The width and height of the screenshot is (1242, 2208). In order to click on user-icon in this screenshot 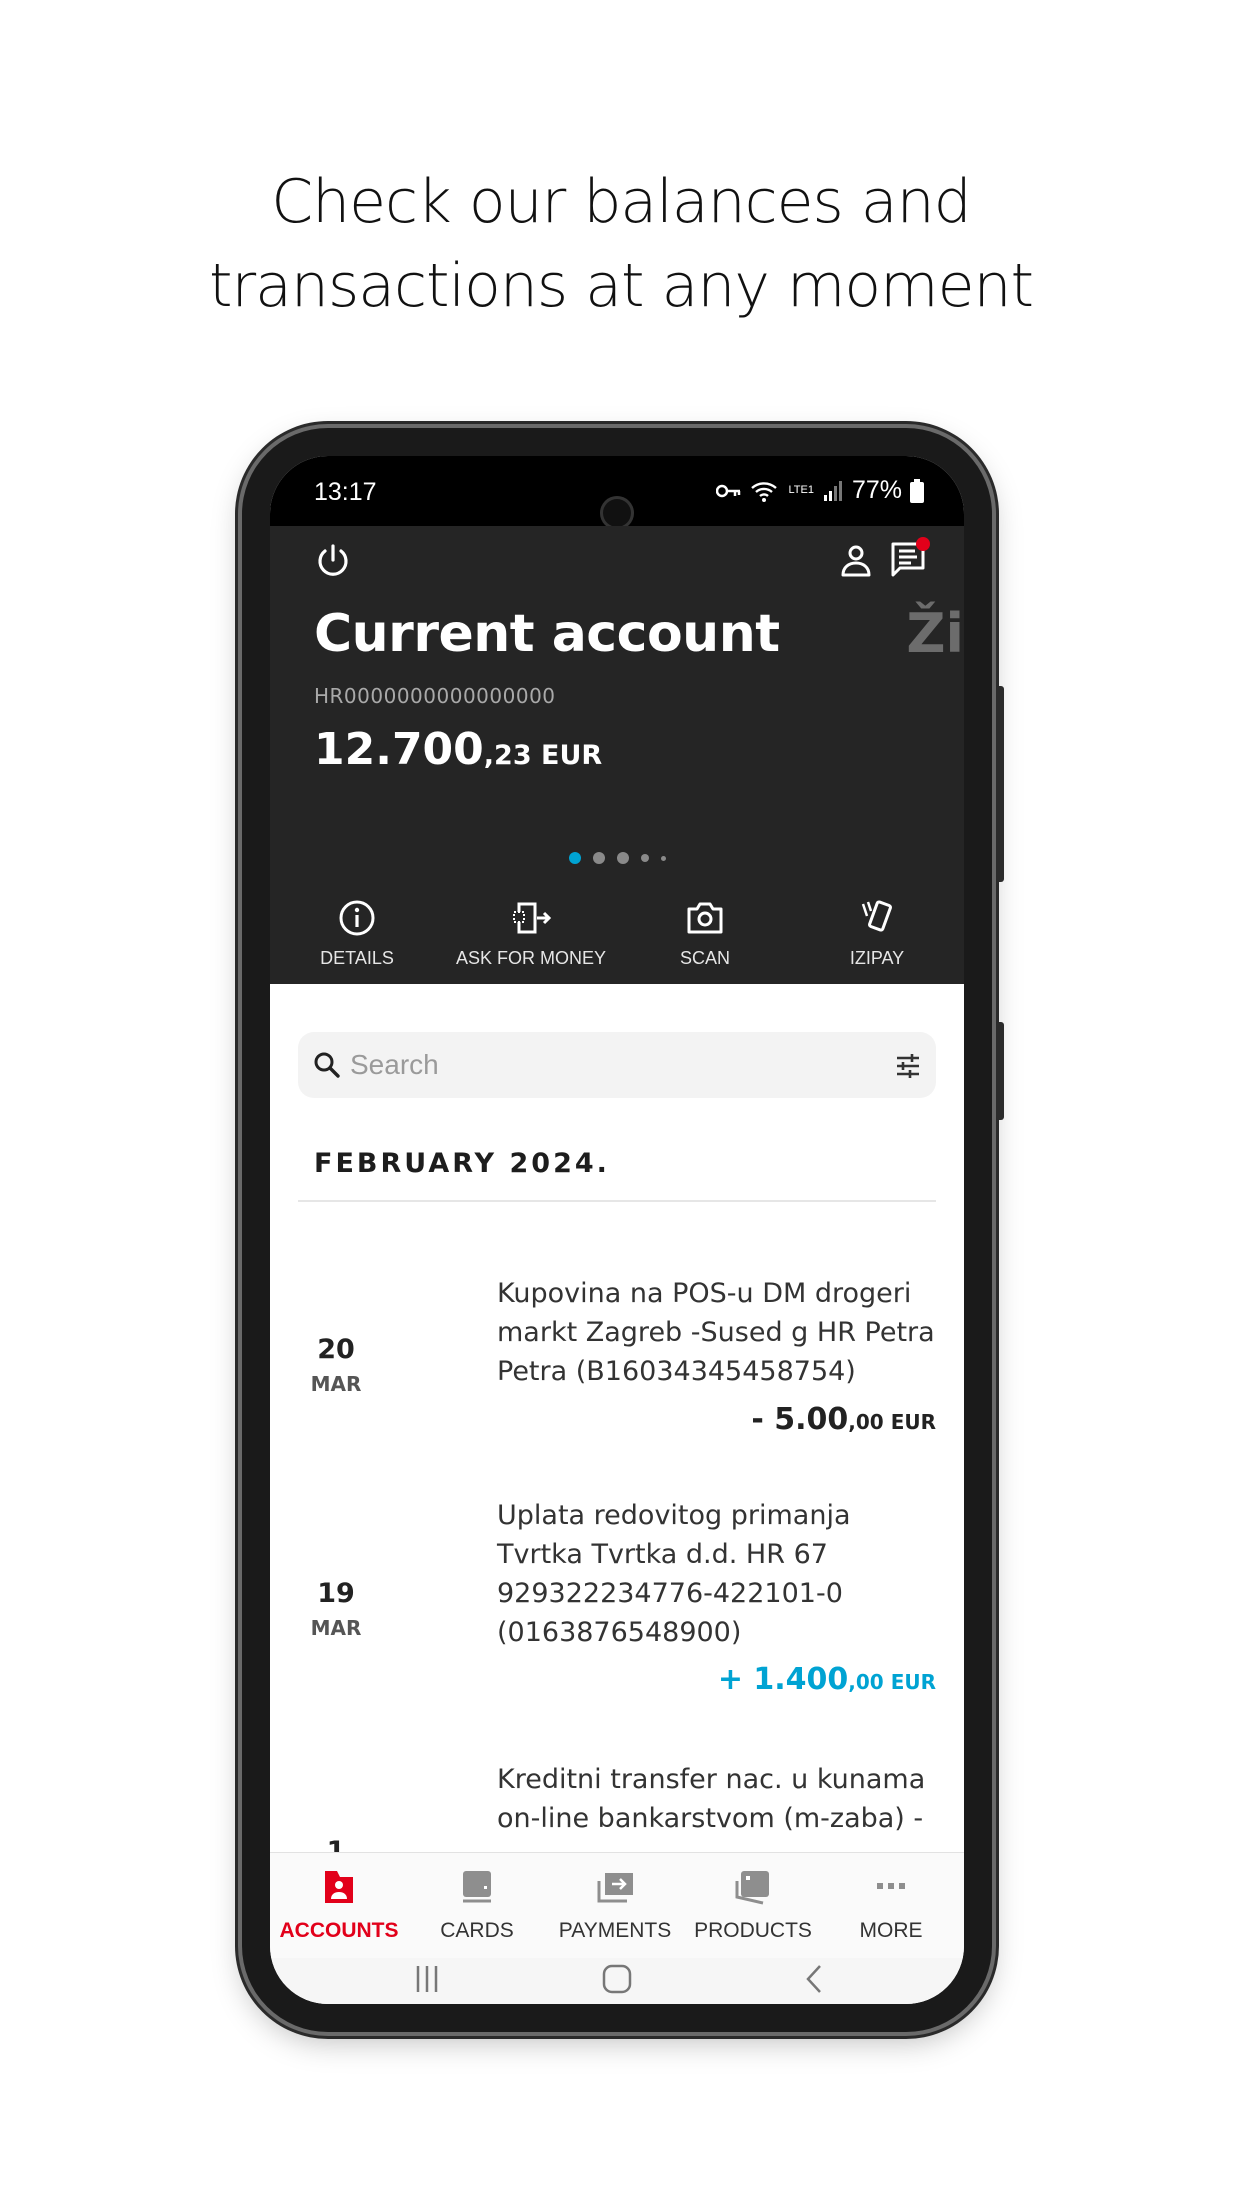, I will do `click(856, 561)`.